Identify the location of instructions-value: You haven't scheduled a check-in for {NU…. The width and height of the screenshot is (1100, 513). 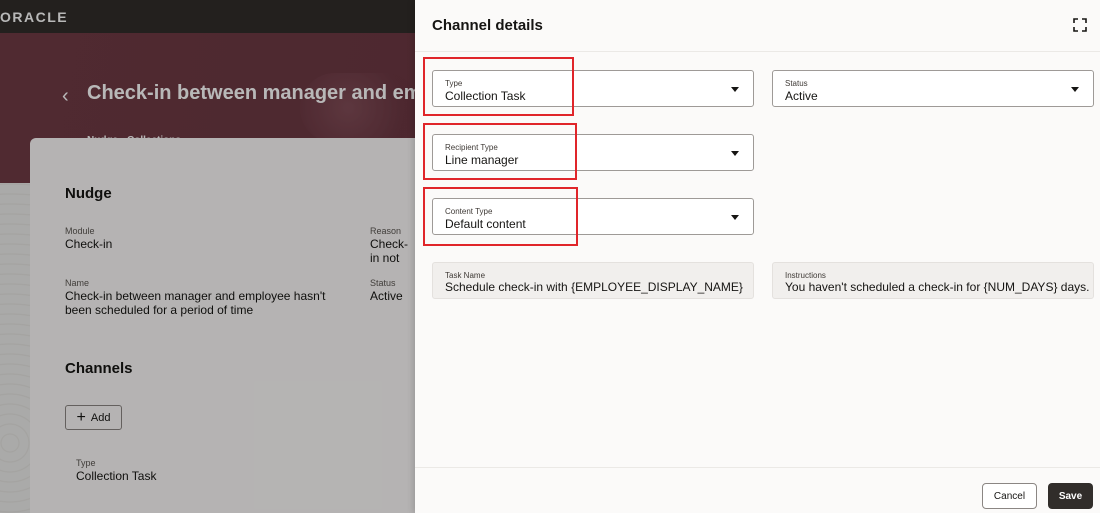
(937, 287).